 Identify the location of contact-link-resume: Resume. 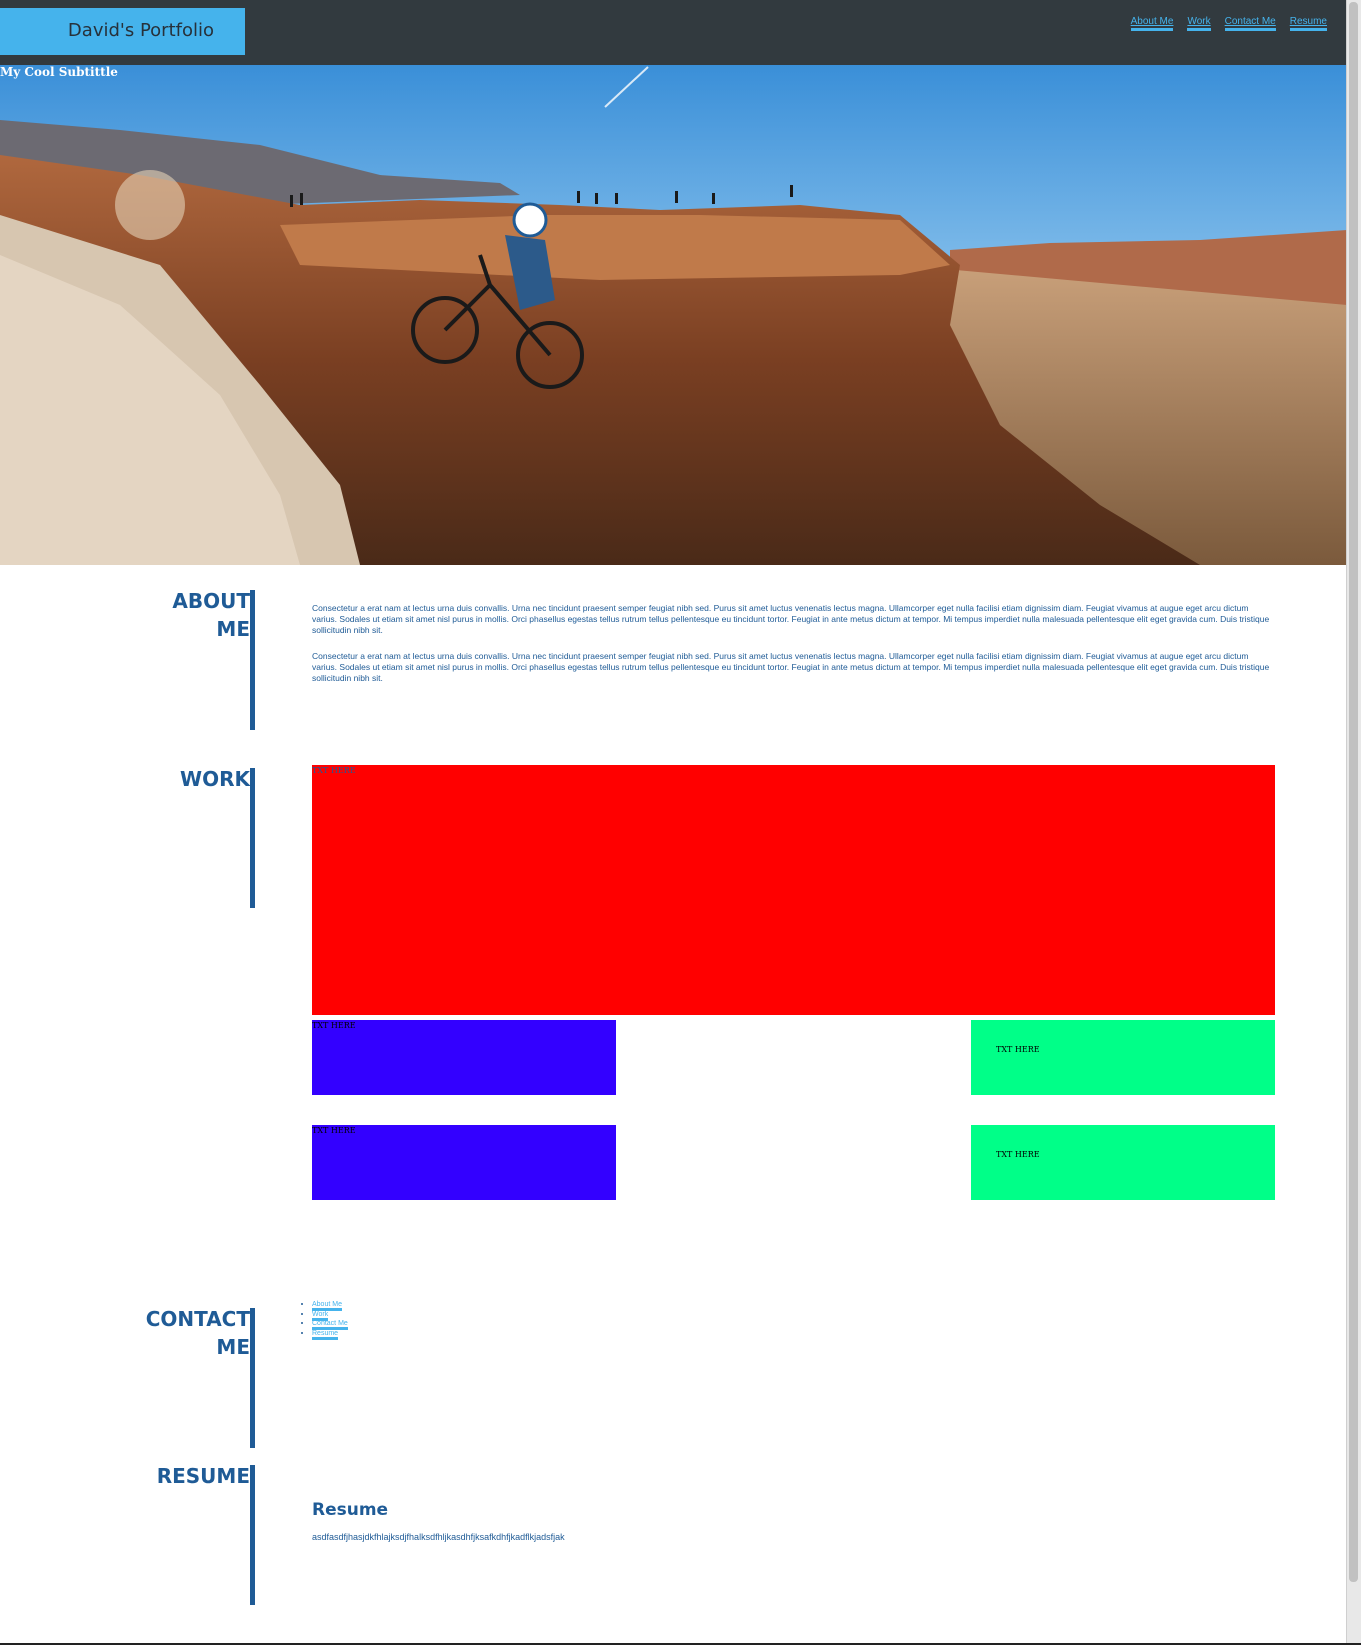
(325, 1334).